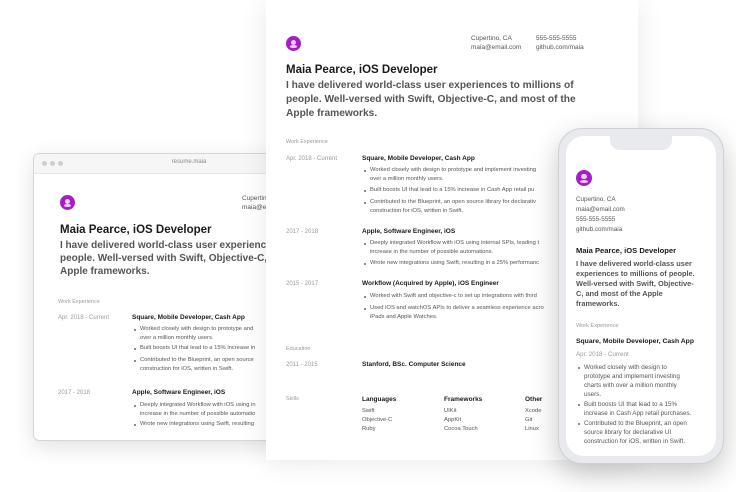 This screenshot has width=736, height=492. I want to click on job-bullet: increase in Cash App retail purchases., so click(638, 413).